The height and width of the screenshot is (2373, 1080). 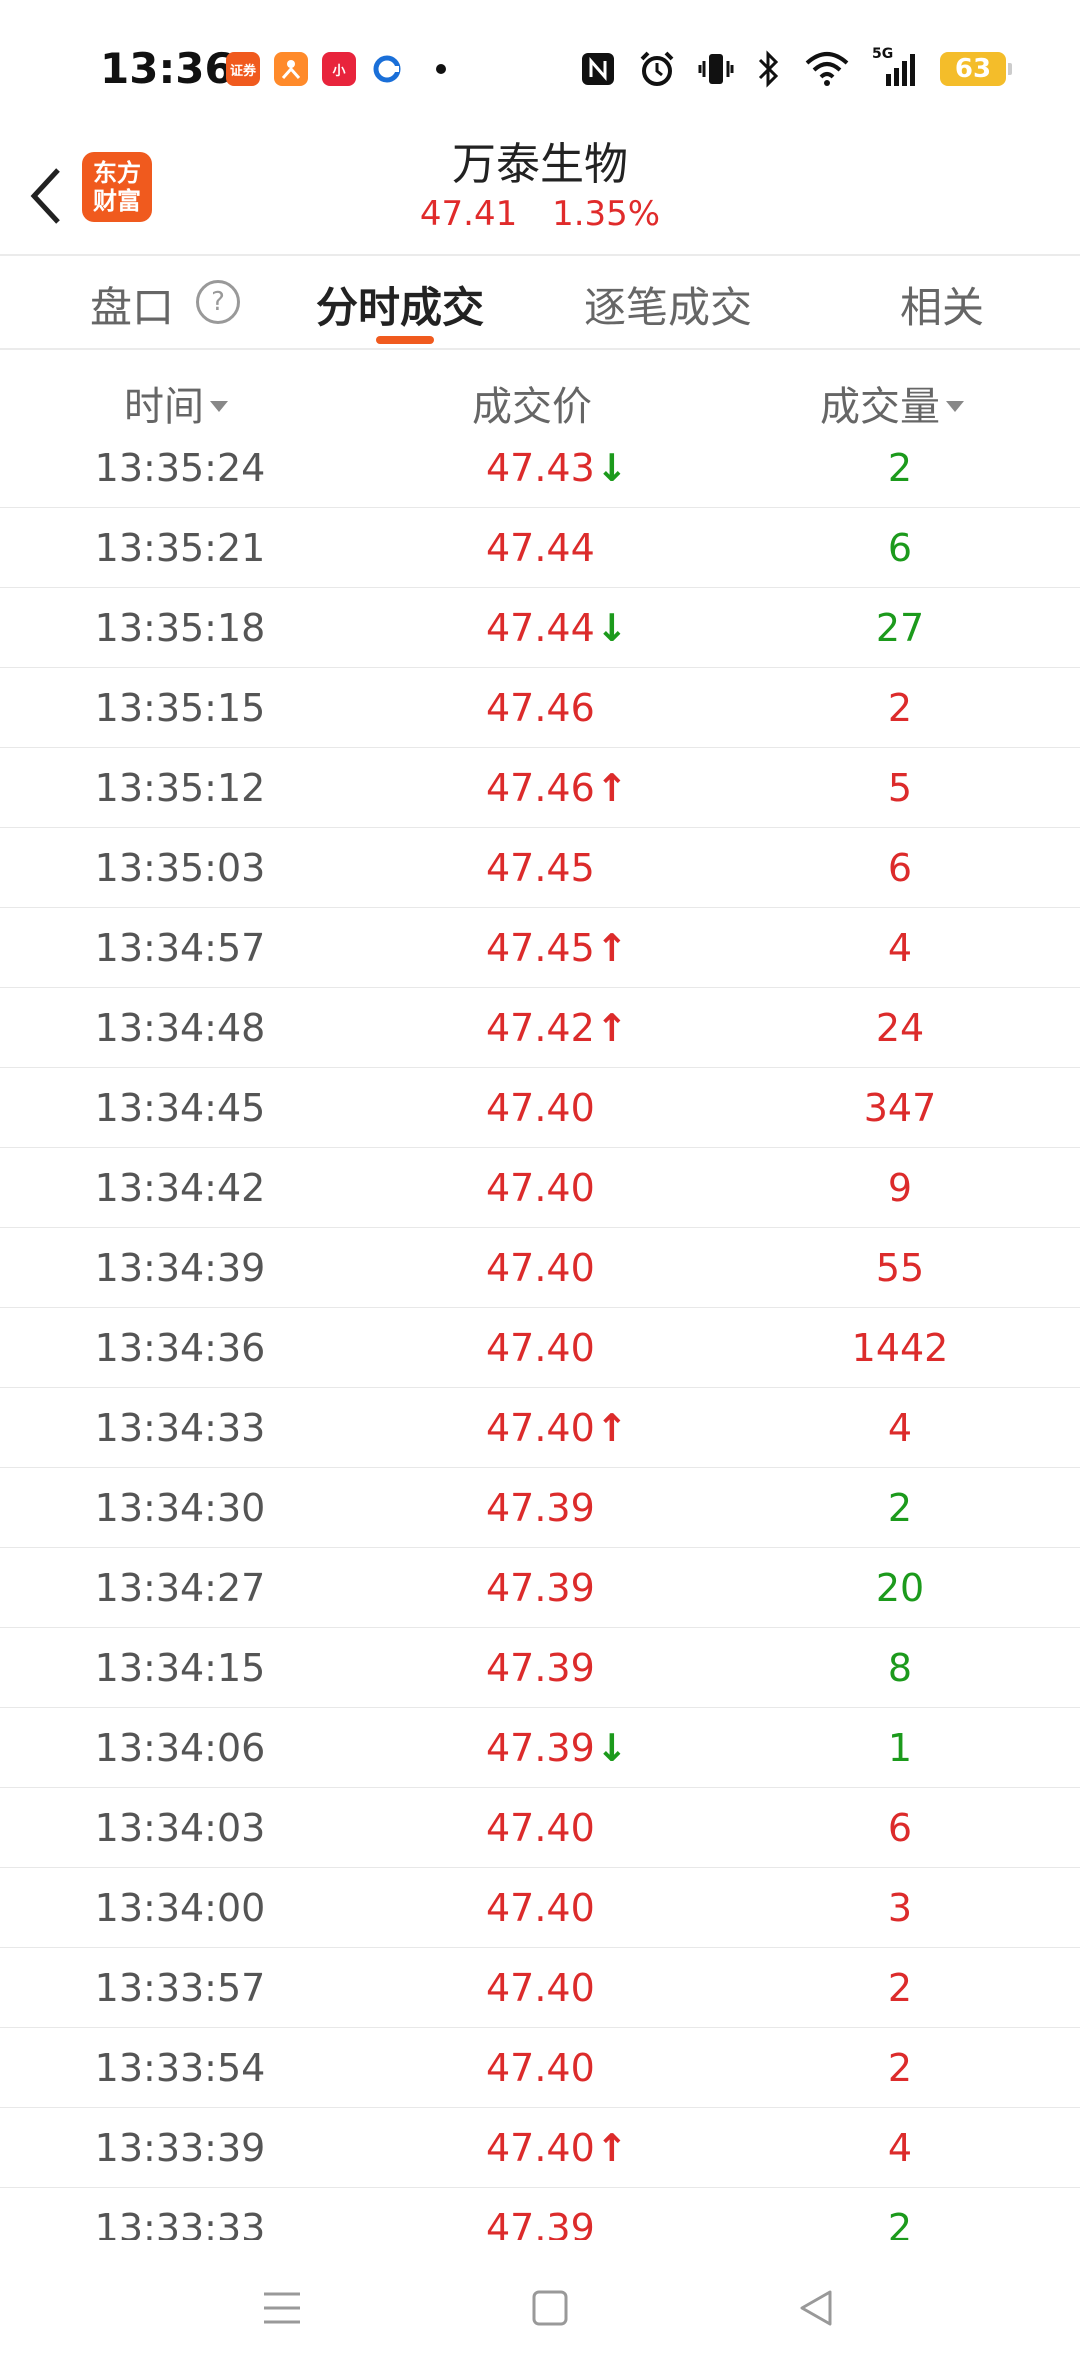 What do you see at coordinates (180, 1187) in the screenshot?
I see `trade-time: 13:34:42` at bounding box center [180, 1187].